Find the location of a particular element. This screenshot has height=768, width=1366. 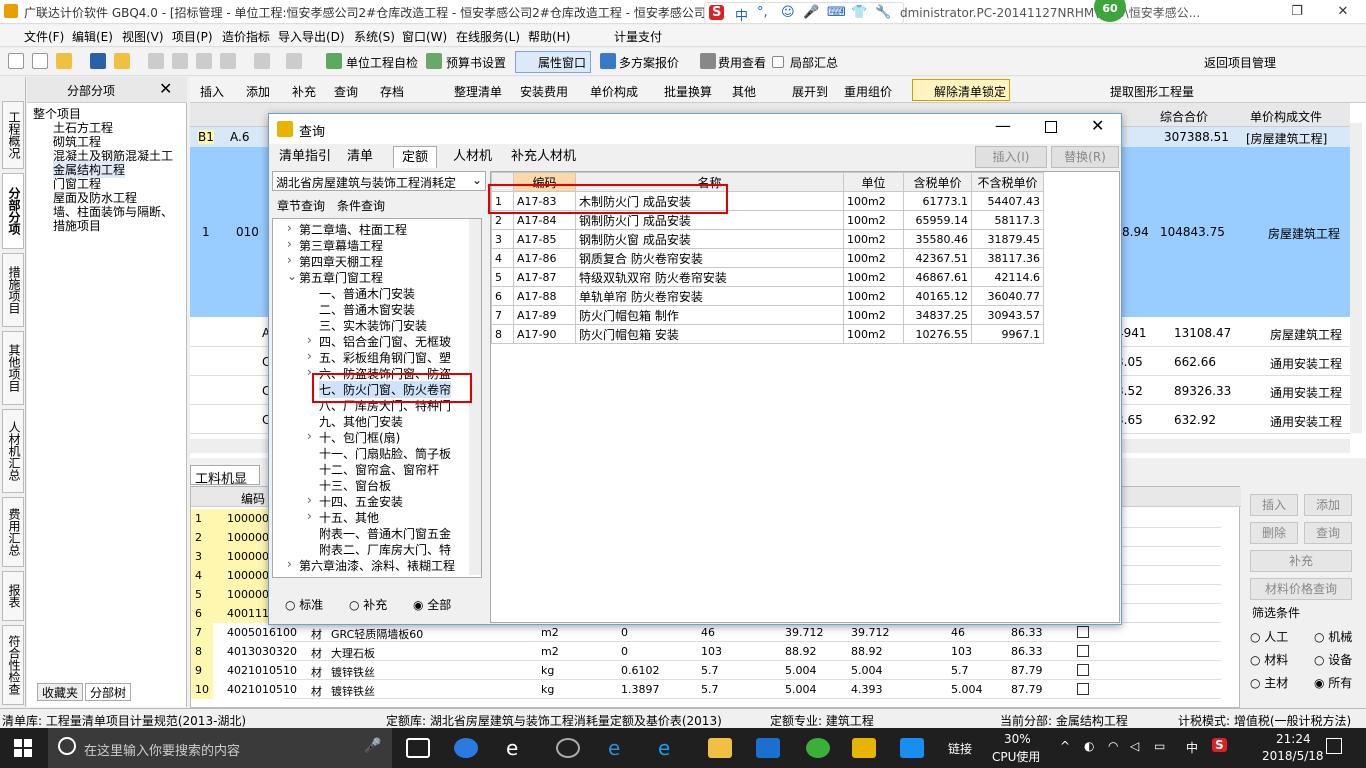

menu-item: 文件(F) is located at coordinates (44, 36).